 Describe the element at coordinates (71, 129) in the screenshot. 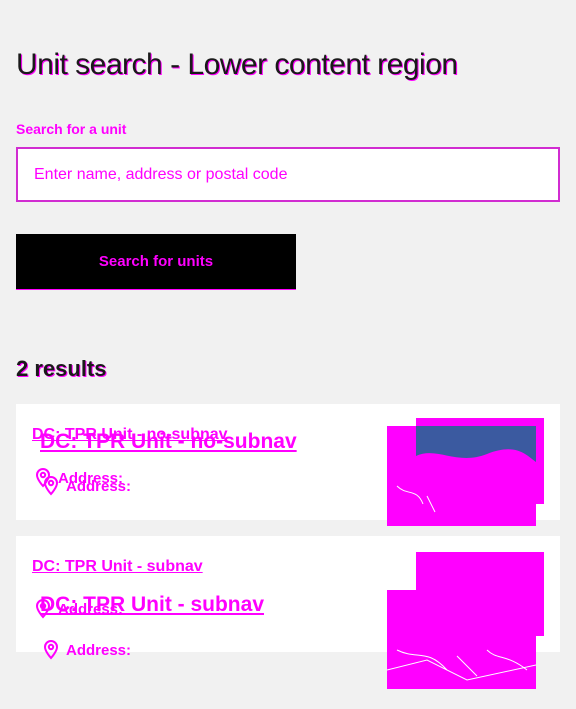

I see `search-label: Search for a unit` at that location.